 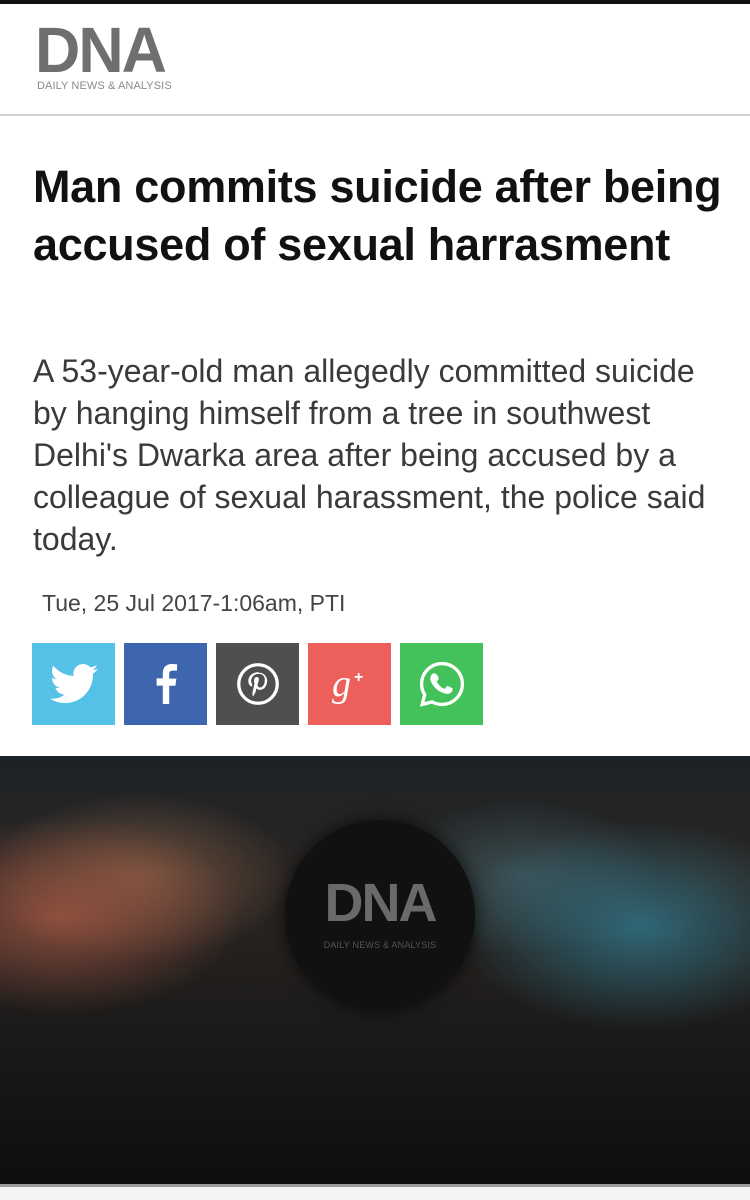 I want to click on logo-tagline: DAILY NEWS & ANALYSIS, so click(x=104, y=86).